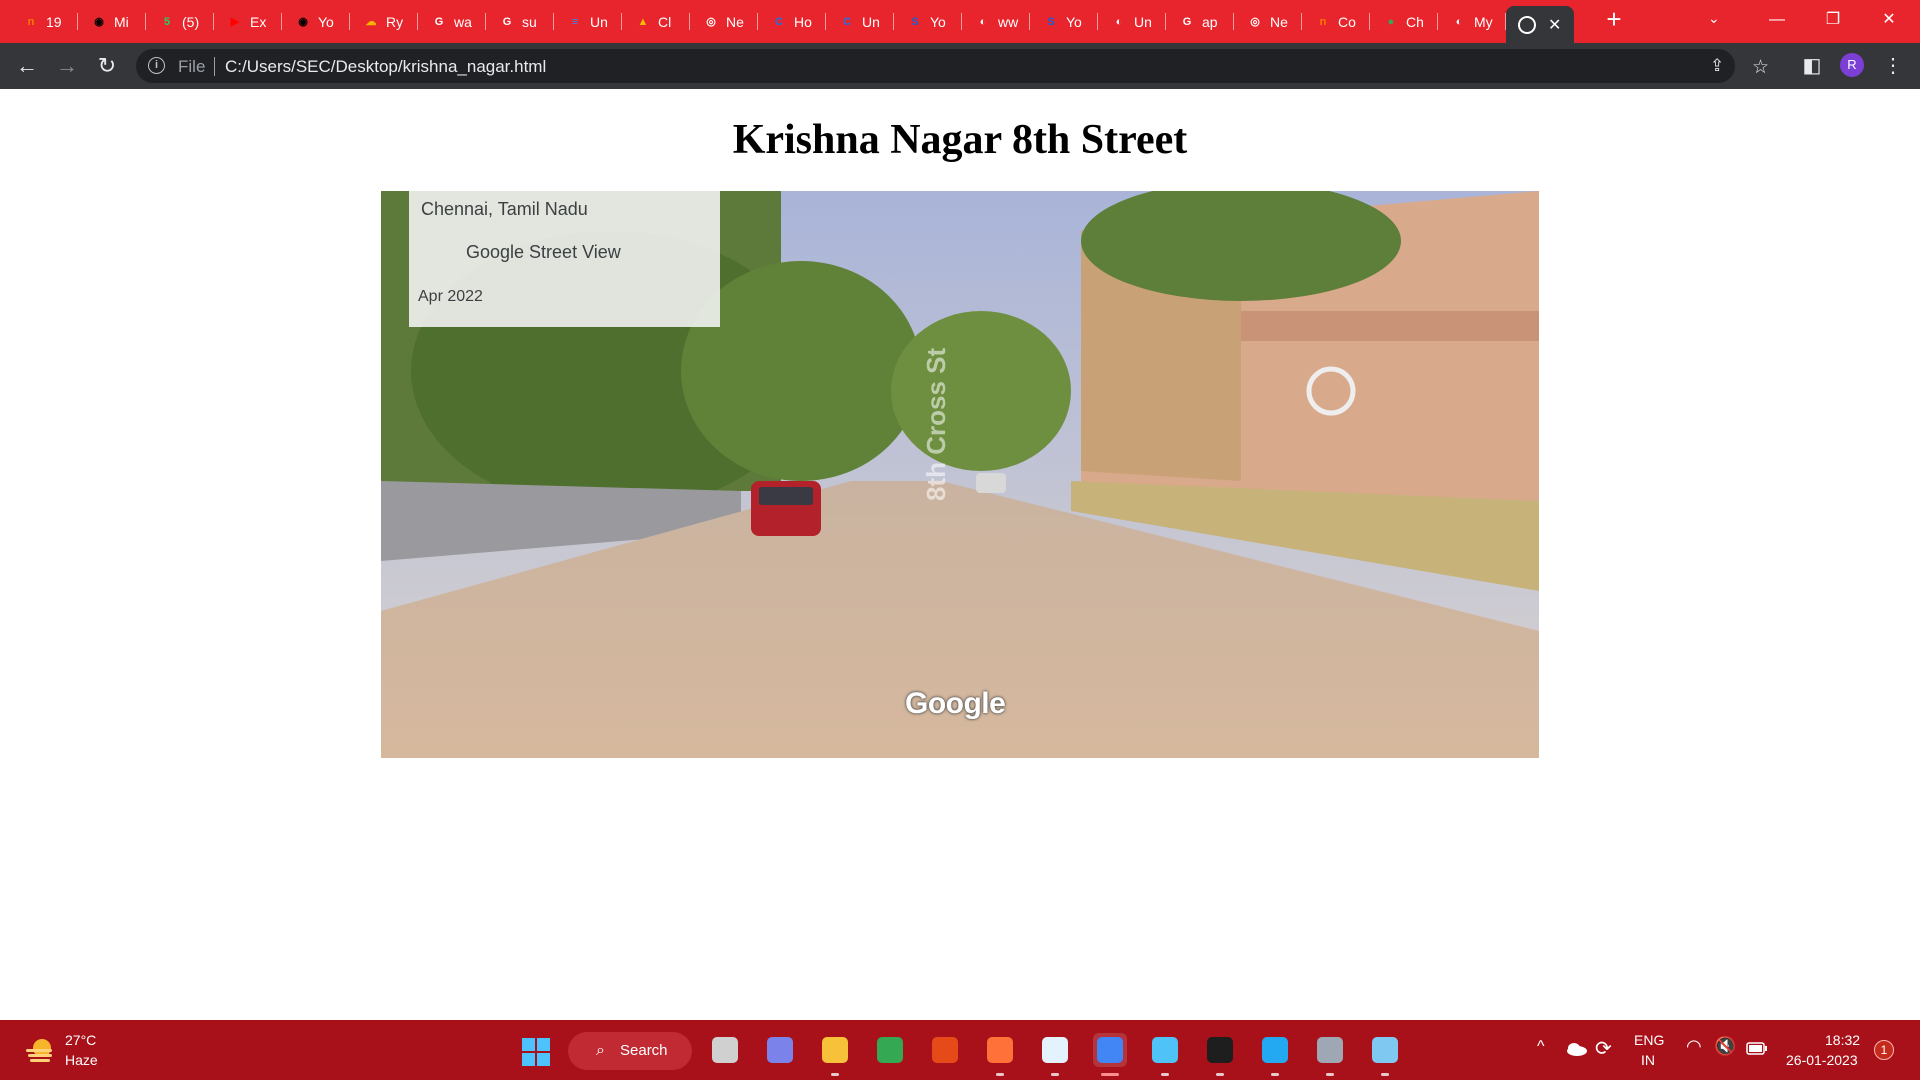 The image size is (1920, 1080). Describe the element at coordinates (1893, 66) in the screenshot. I see `browser-menu-icon: ⋮` at that location.